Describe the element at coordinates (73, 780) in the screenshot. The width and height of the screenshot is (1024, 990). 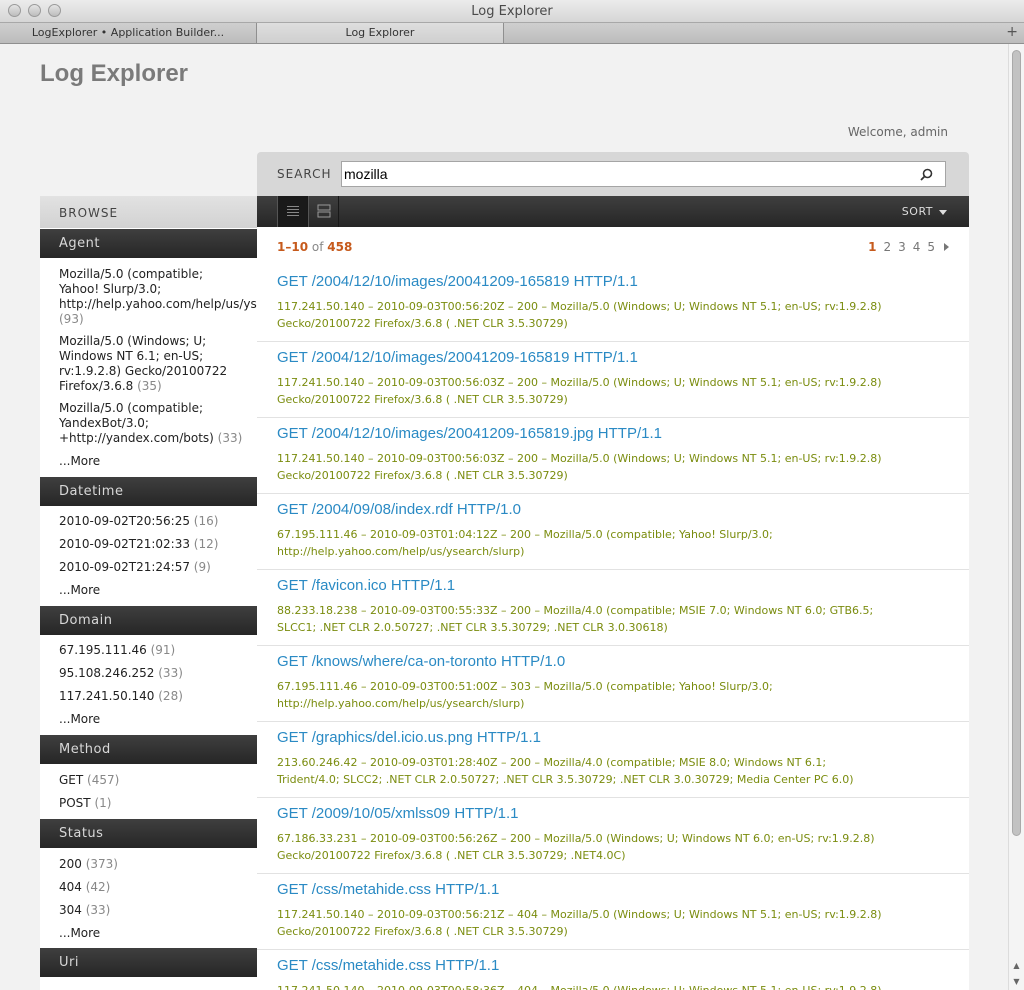
I see `facet-item-text: GET` at that location.